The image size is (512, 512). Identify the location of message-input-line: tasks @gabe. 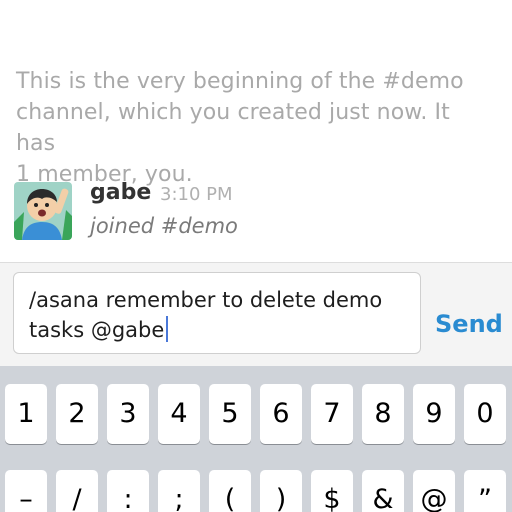
(97, 330).